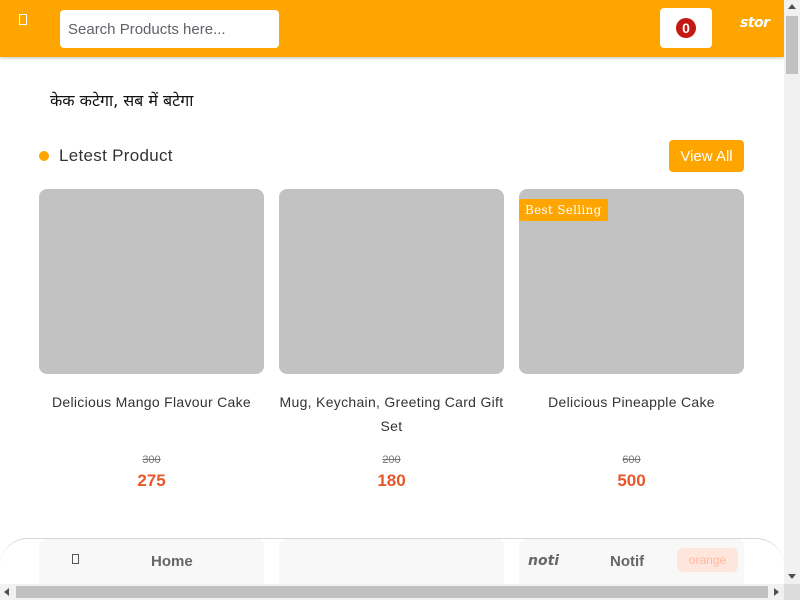 Image resolution: width=800 pixels, height=600 pixels. I want to click on scrollbar-corner, so click(792, 592).